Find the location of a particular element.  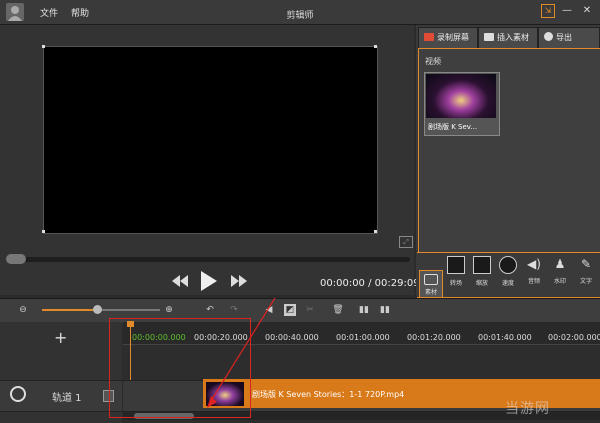

ruler-tick: 00:01:40.000 is located at coordinates (505, 337).